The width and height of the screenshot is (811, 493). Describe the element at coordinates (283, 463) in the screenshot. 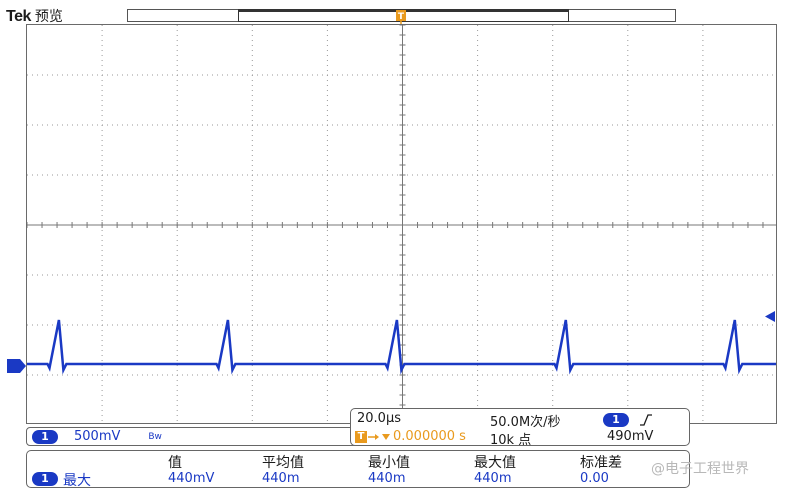

I see `measurement-header-mean: 平均值` at that location.